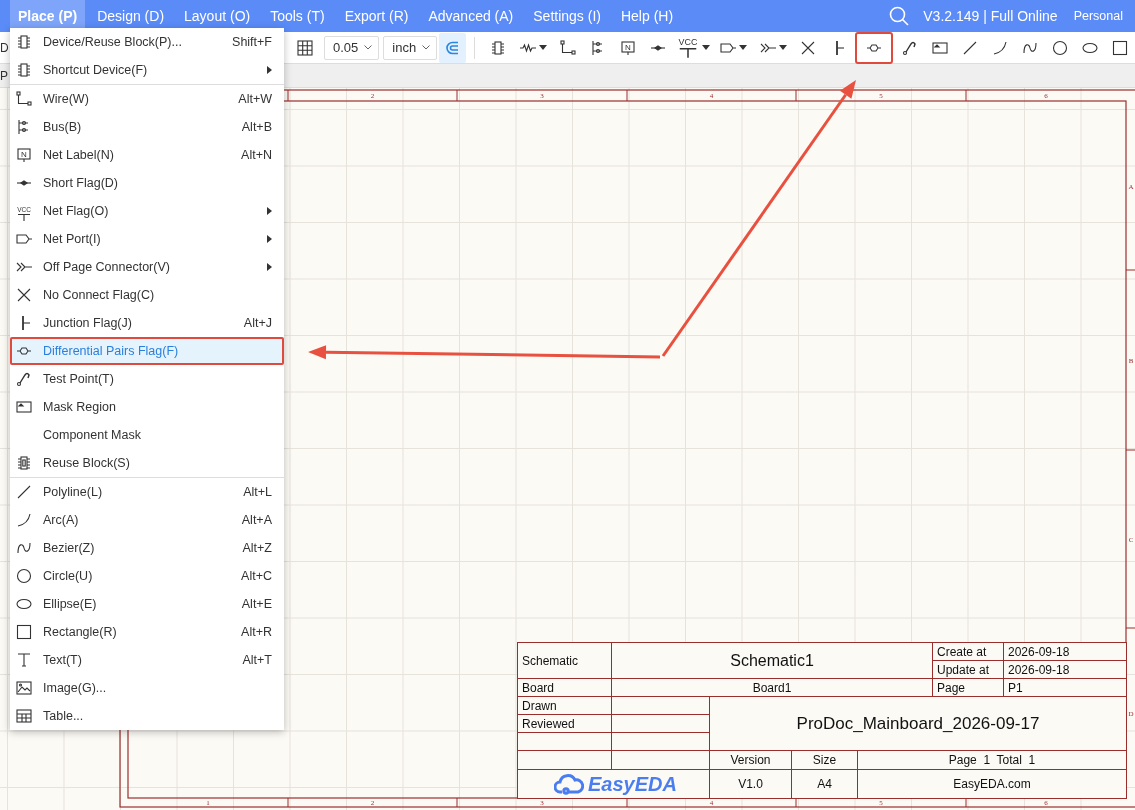  What do you see at coordinates (564, 723) in the screenshot?
I see `title-block-cell: Reviewed` at bounding box center [564, 723].